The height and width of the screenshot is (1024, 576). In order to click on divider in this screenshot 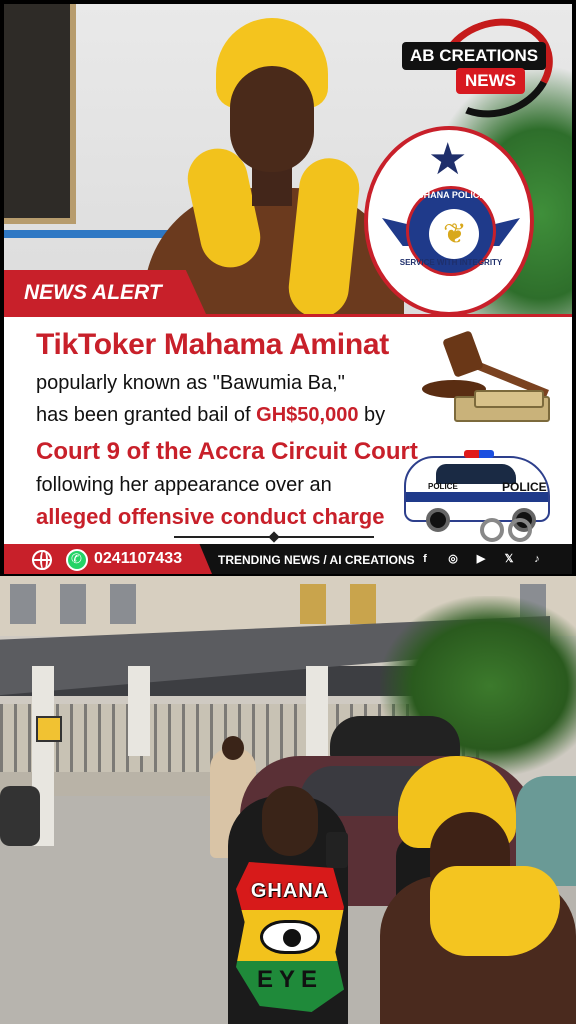, I will do `click(274, 537)`.